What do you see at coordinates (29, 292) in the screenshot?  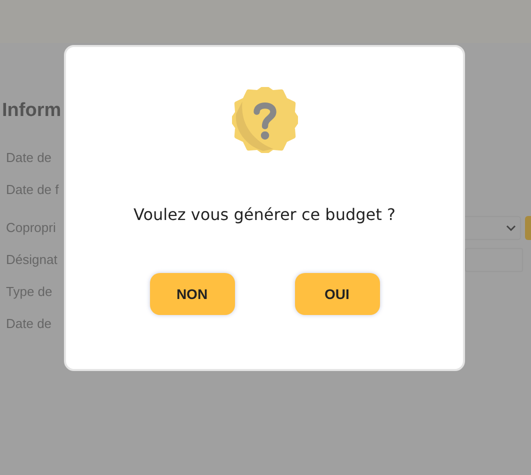 I see `field-label: Type de` at bounding box center [29, 292].